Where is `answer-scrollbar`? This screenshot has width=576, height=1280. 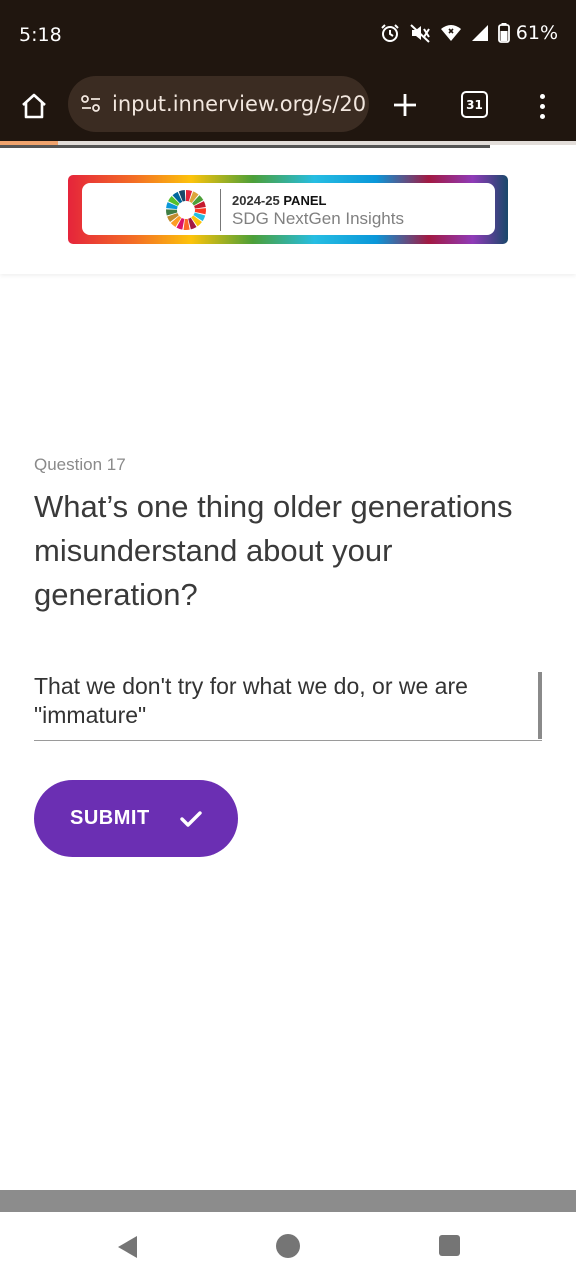
answer-scrollbar is located at coordinates (540, 705).